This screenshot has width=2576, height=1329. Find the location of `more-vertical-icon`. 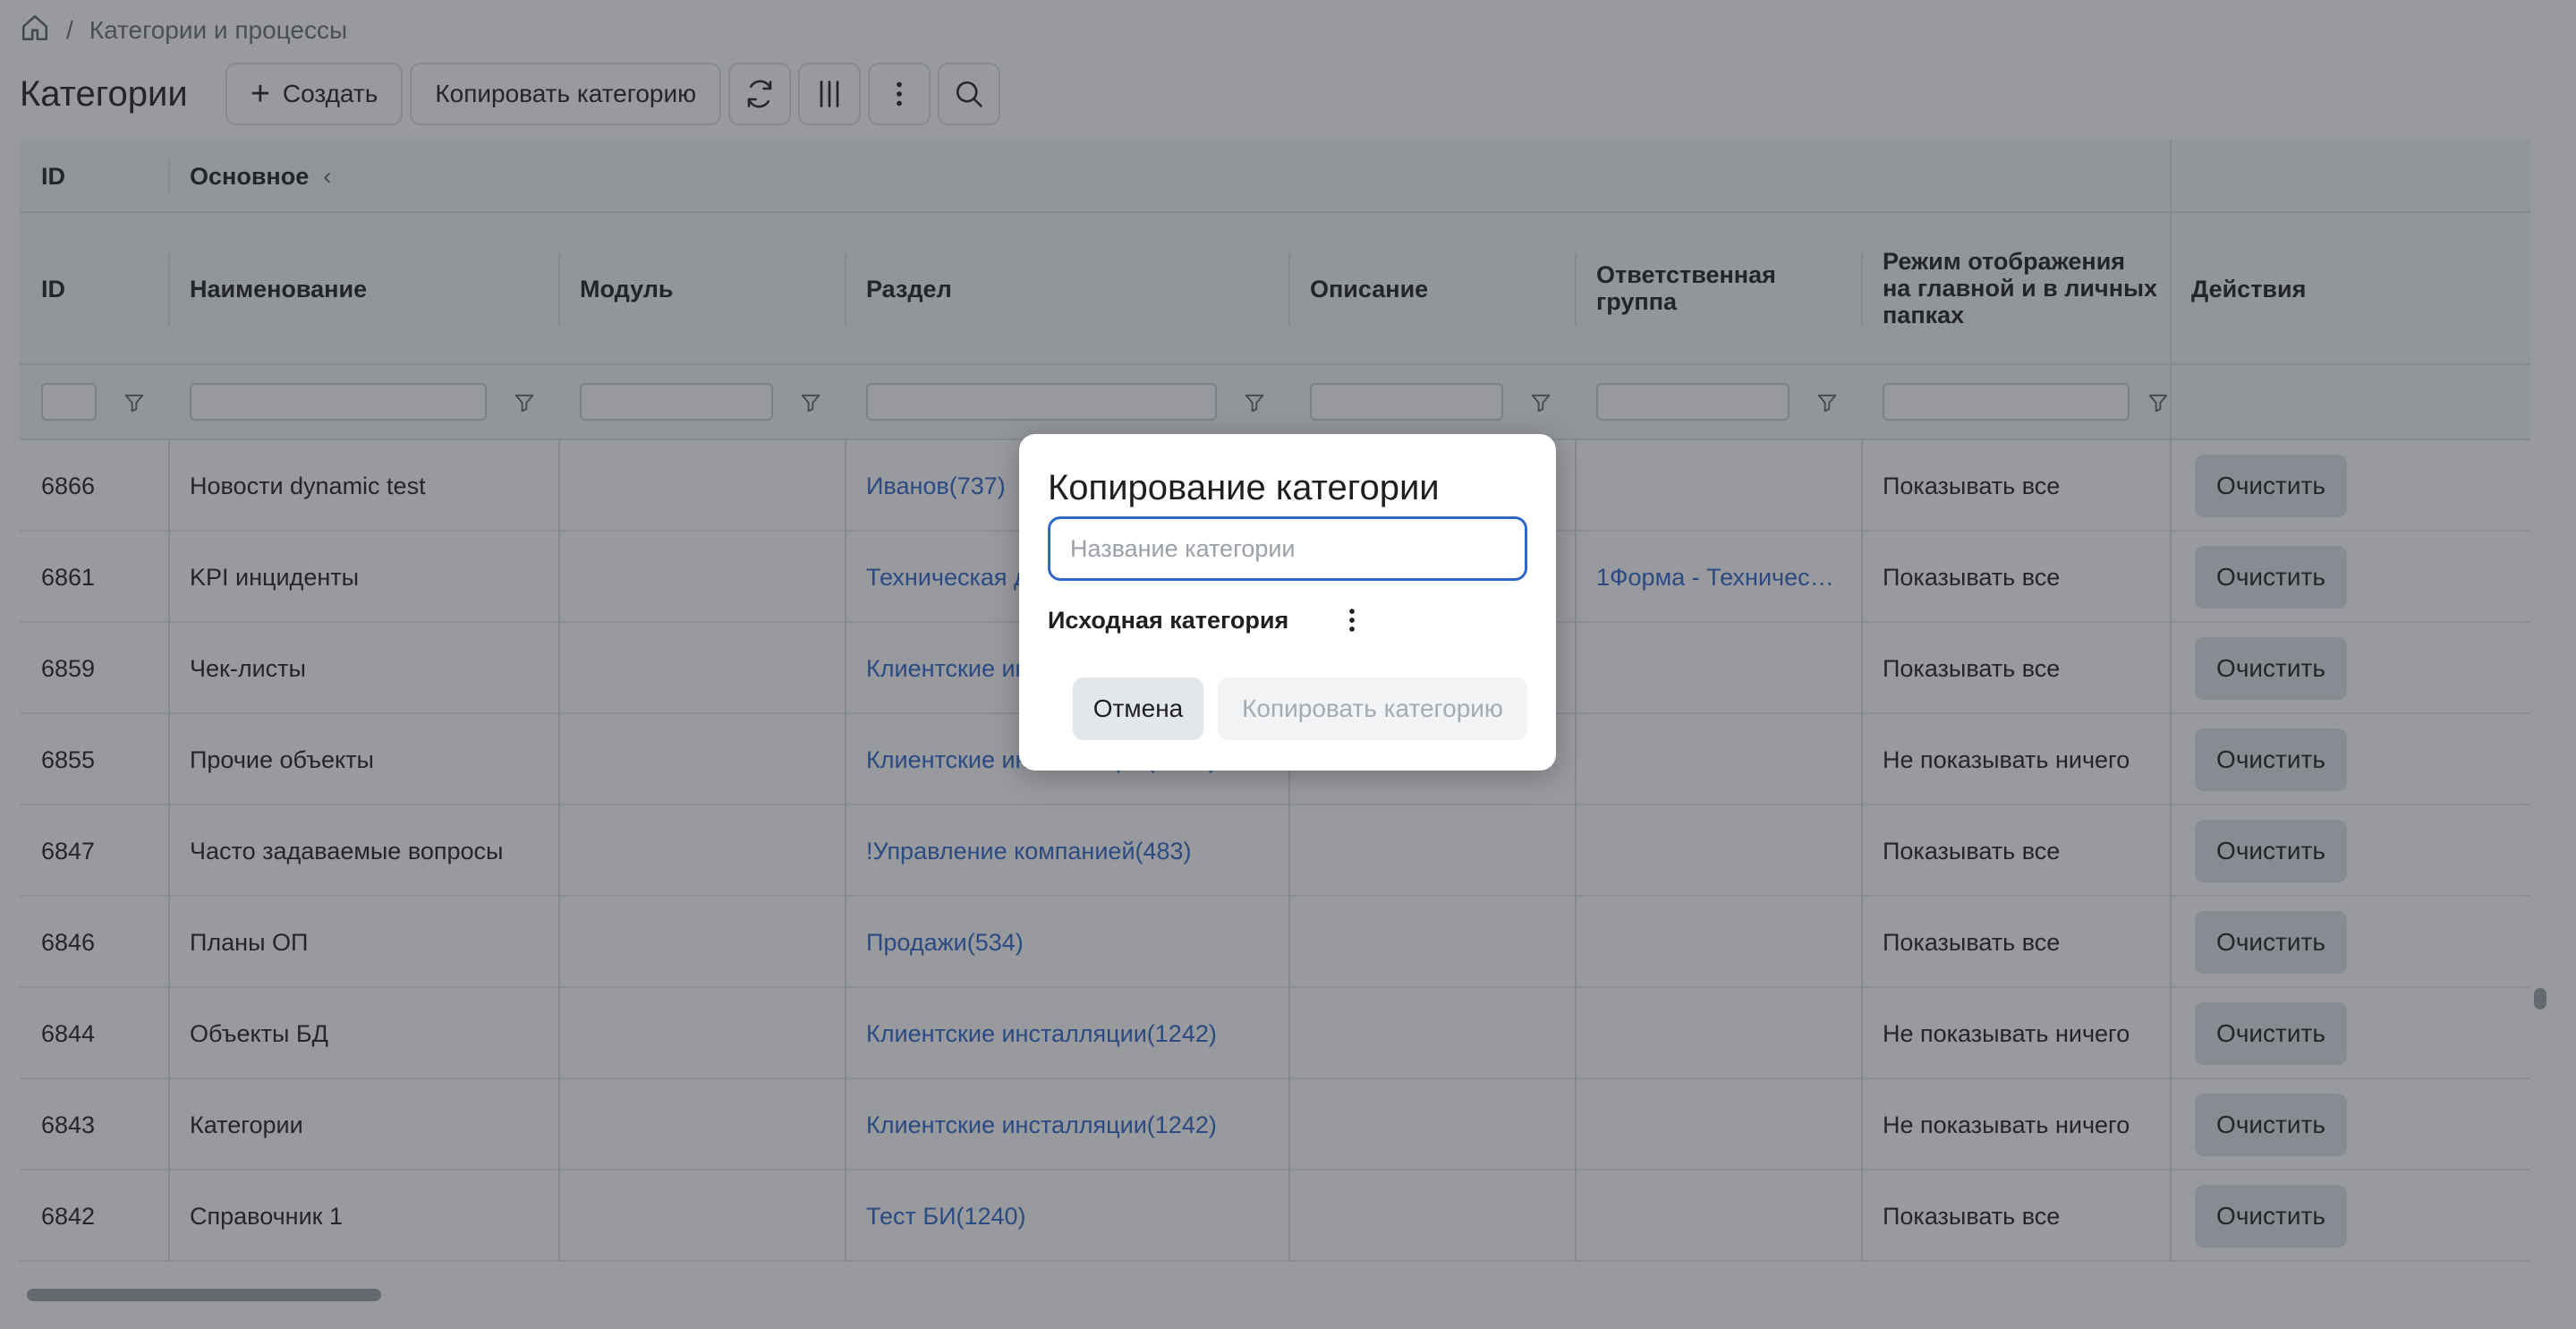

more-vertical-icon is located at coordinates (1352, 620).